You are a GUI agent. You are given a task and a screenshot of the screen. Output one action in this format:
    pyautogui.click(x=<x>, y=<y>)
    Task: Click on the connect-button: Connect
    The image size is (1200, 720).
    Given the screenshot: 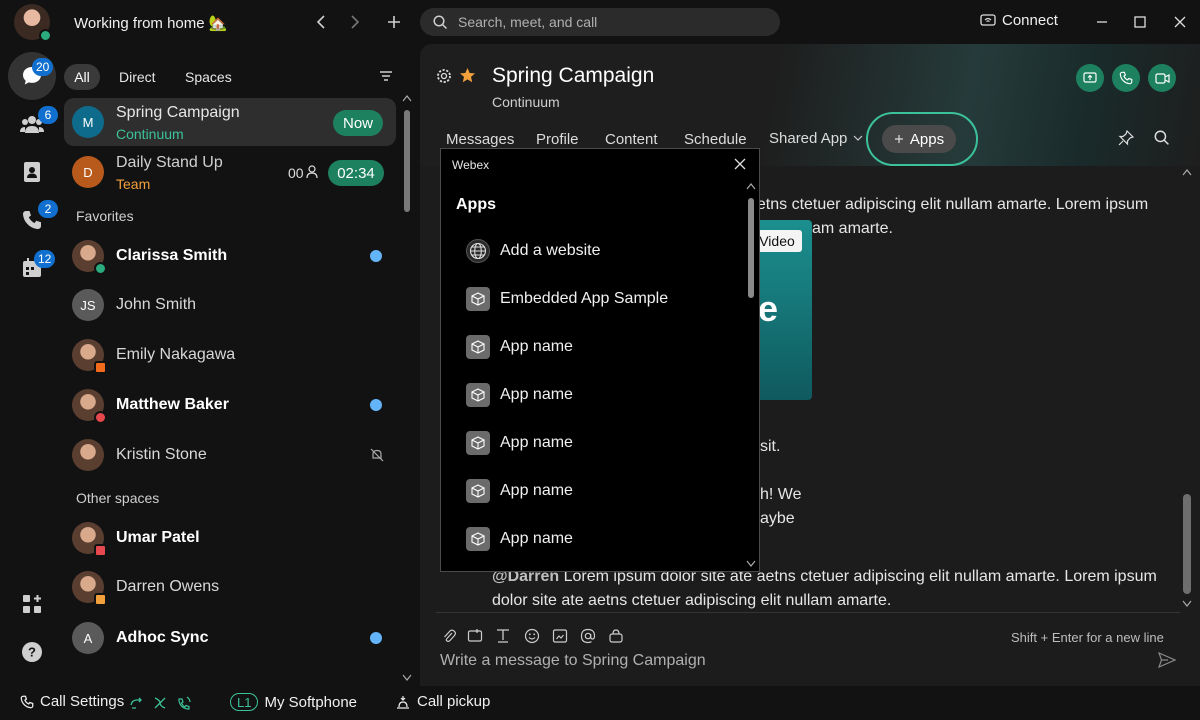 What is the action you would take?
    pyautogui.click(x=1019, y=20)
    